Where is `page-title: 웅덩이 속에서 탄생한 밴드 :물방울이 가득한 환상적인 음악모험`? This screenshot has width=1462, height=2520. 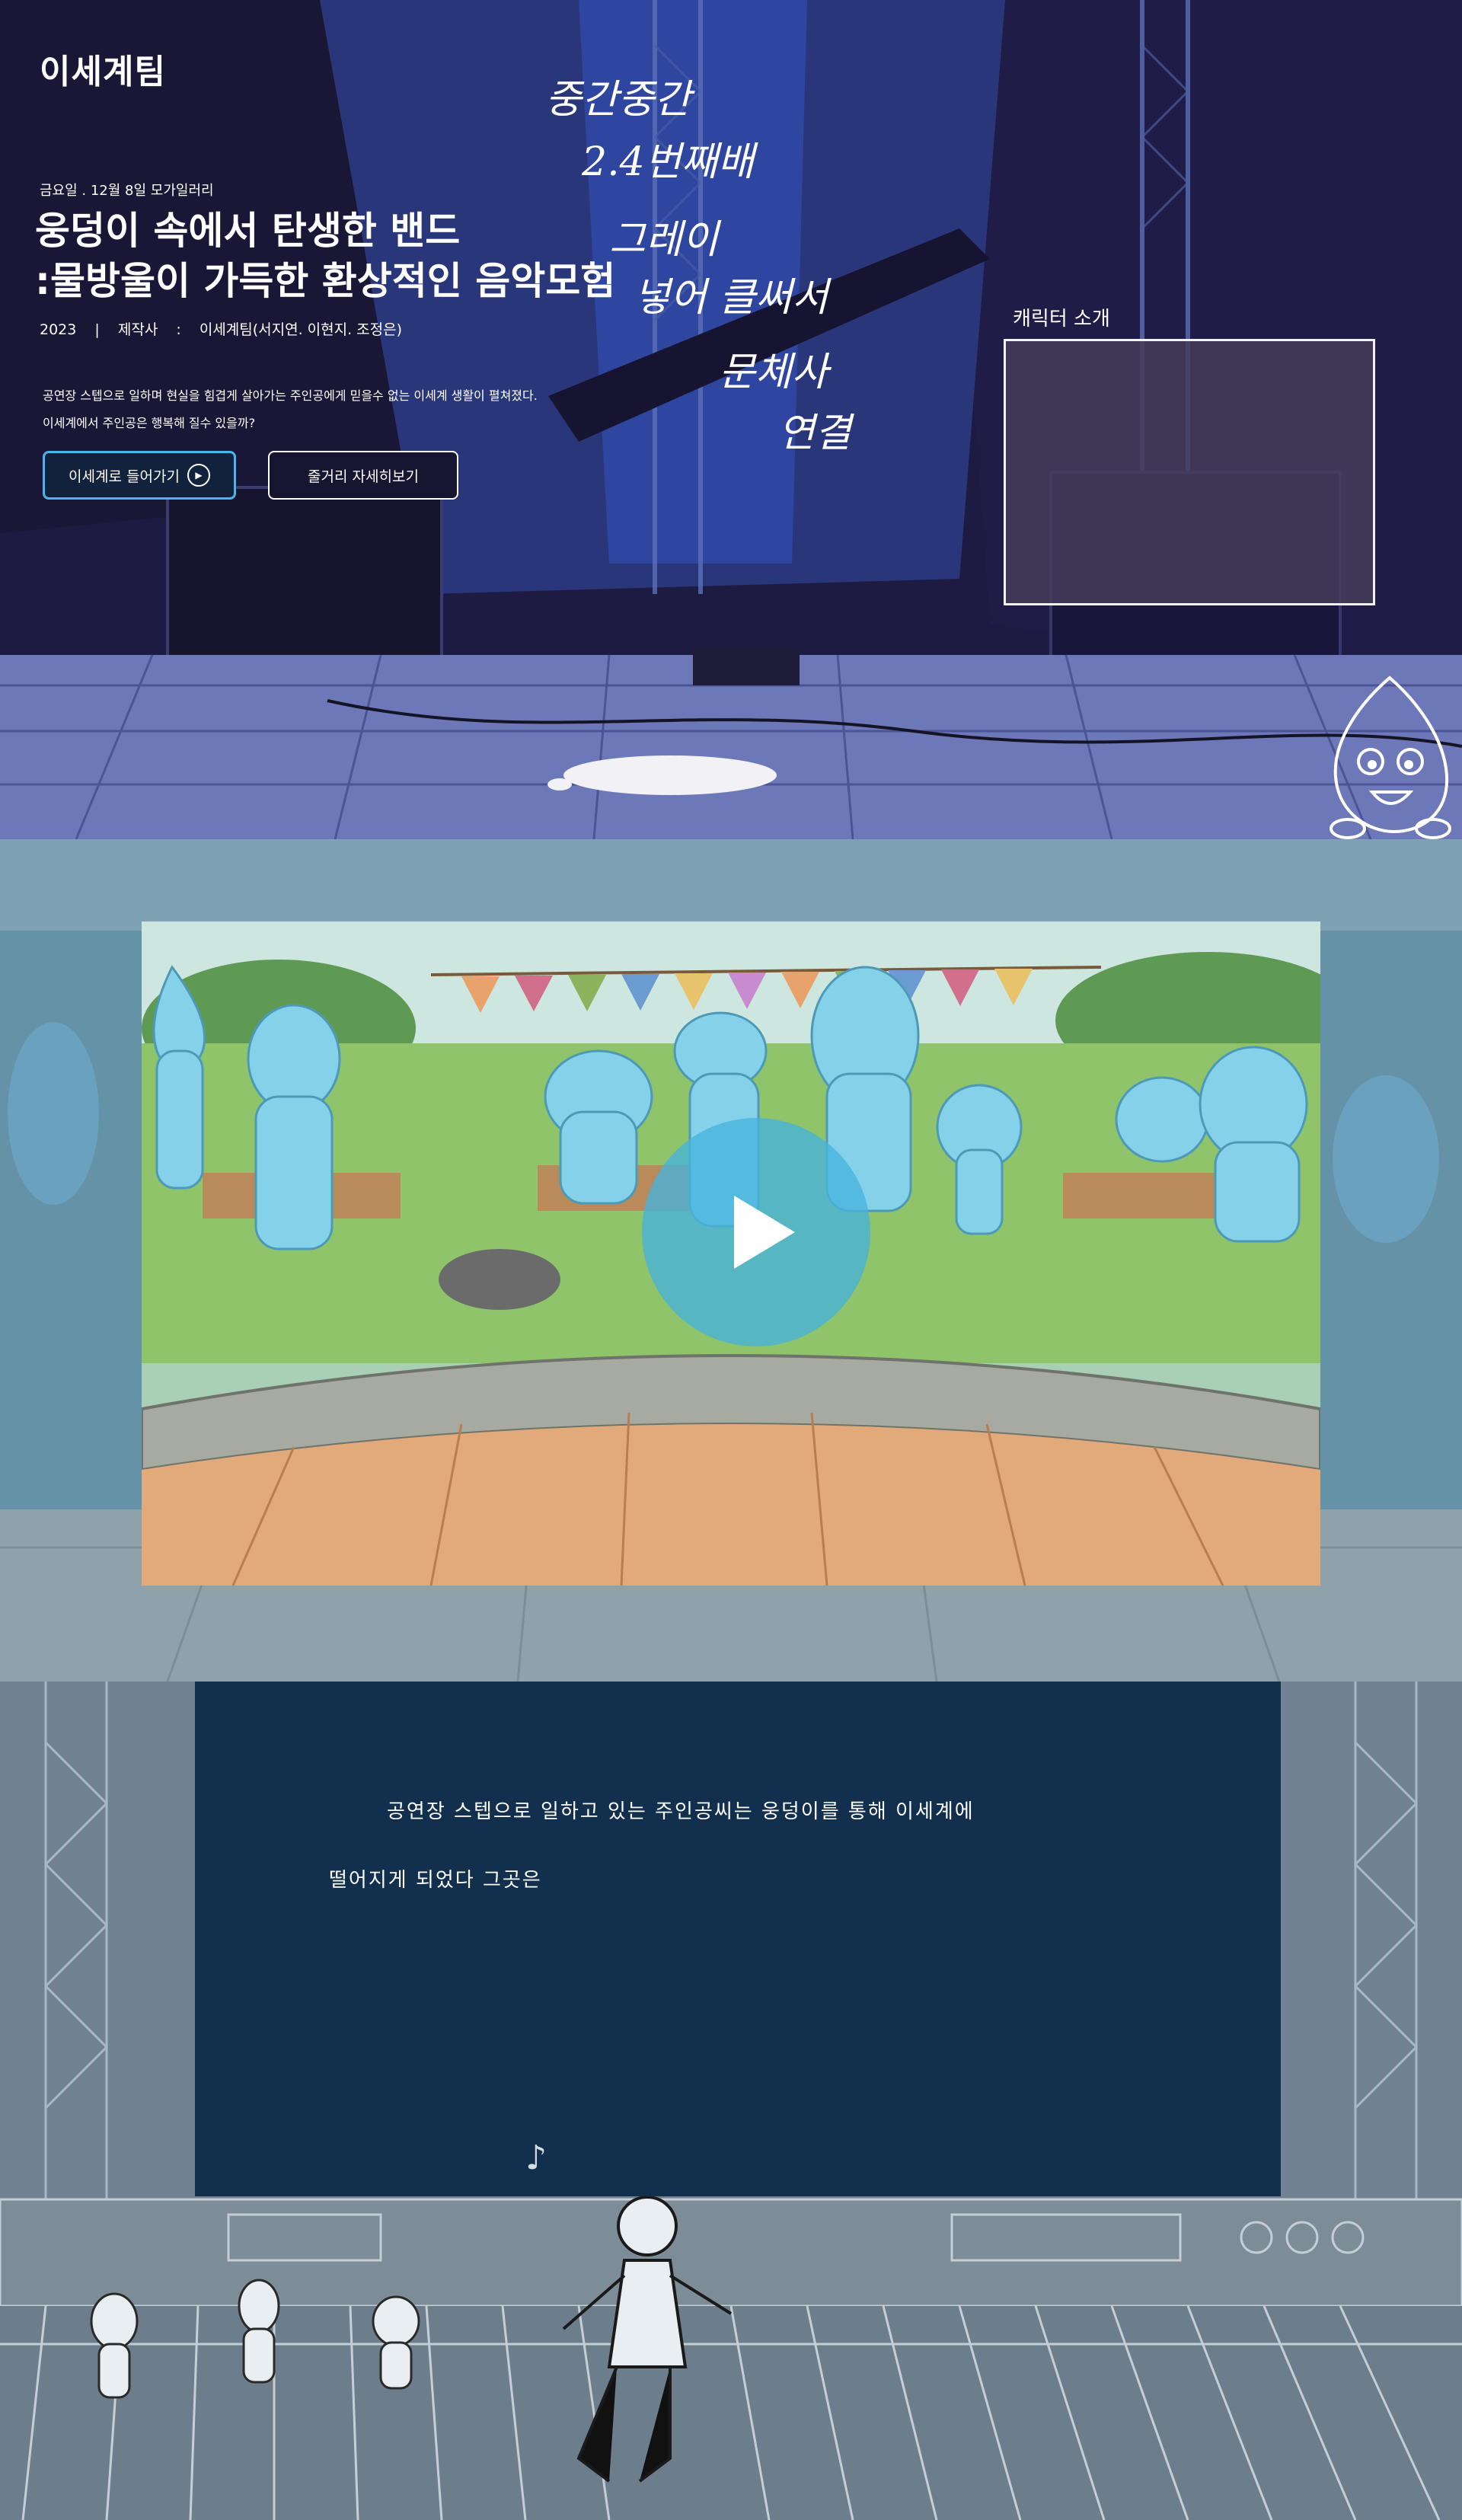 page-title: 웅덩이 속에서 탄생한 밴드 :물방울이 가득한 환상적인 음악모험 is located at coordinates (325, 256).